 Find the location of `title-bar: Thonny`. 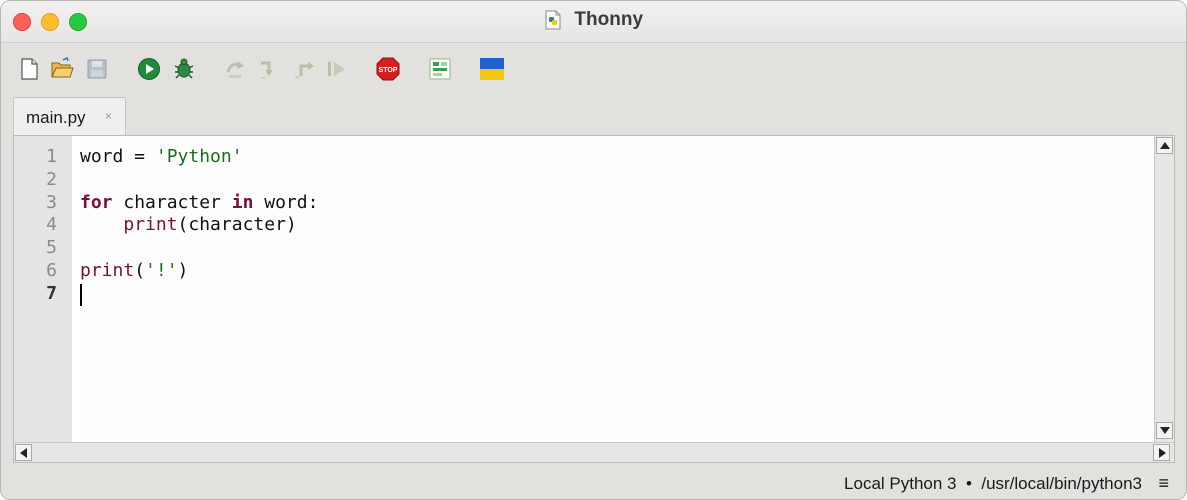

title-bar: Thonny is located at coordinates (593, 22).